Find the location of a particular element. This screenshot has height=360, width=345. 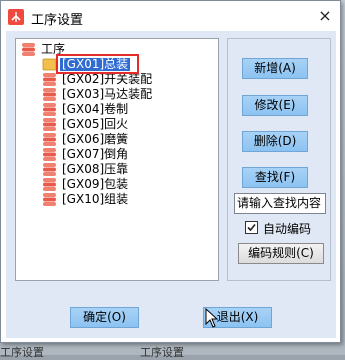

auto-code-checkbox is located at coordinates (251, 227).